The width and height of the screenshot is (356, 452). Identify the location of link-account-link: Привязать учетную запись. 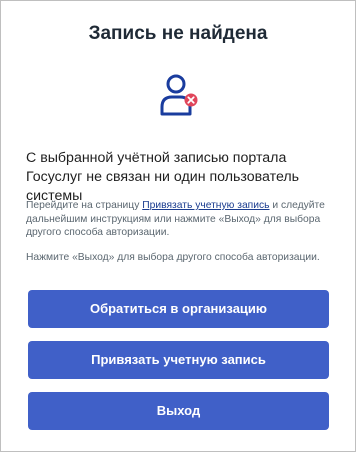
(205, 205).